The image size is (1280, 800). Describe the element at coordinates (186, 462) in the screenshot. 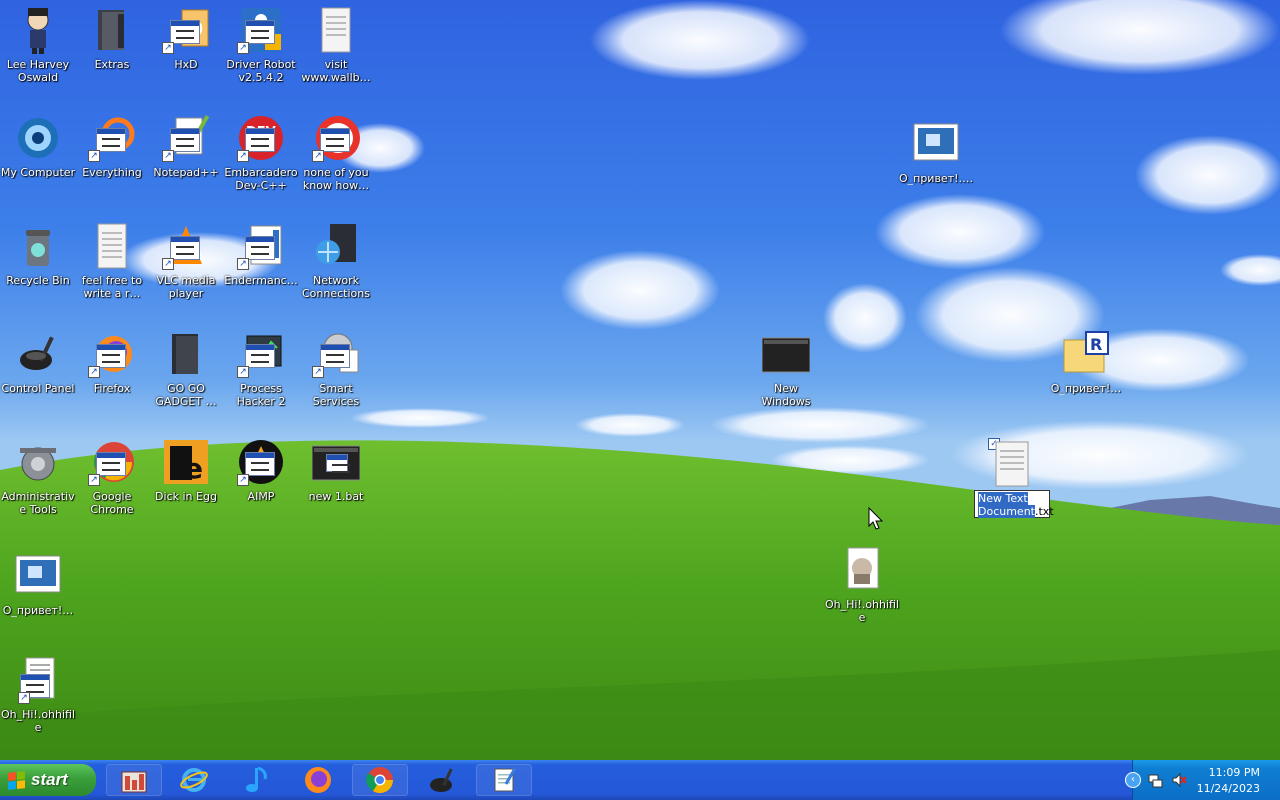

I see `egg-app-icon: e` at that location.